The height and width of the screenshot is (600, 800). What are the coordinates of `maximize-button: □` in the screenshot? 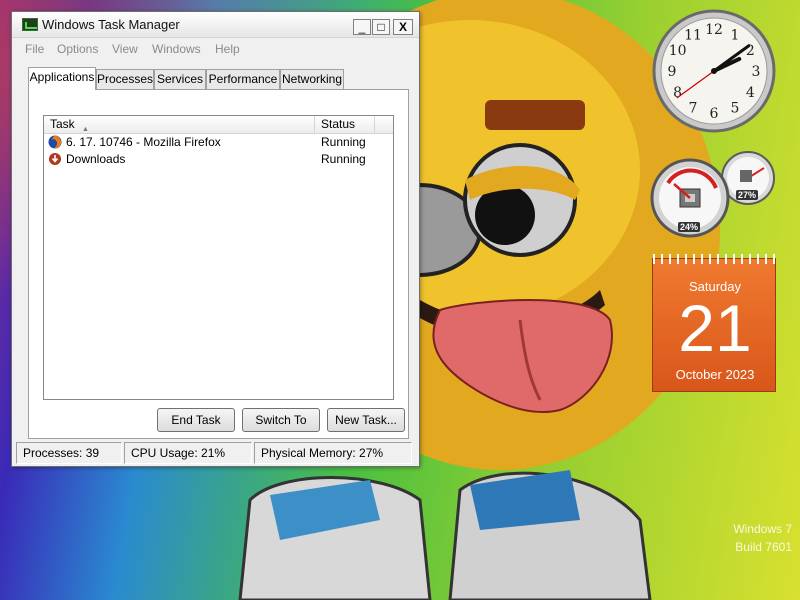 It's located at (381, 27).